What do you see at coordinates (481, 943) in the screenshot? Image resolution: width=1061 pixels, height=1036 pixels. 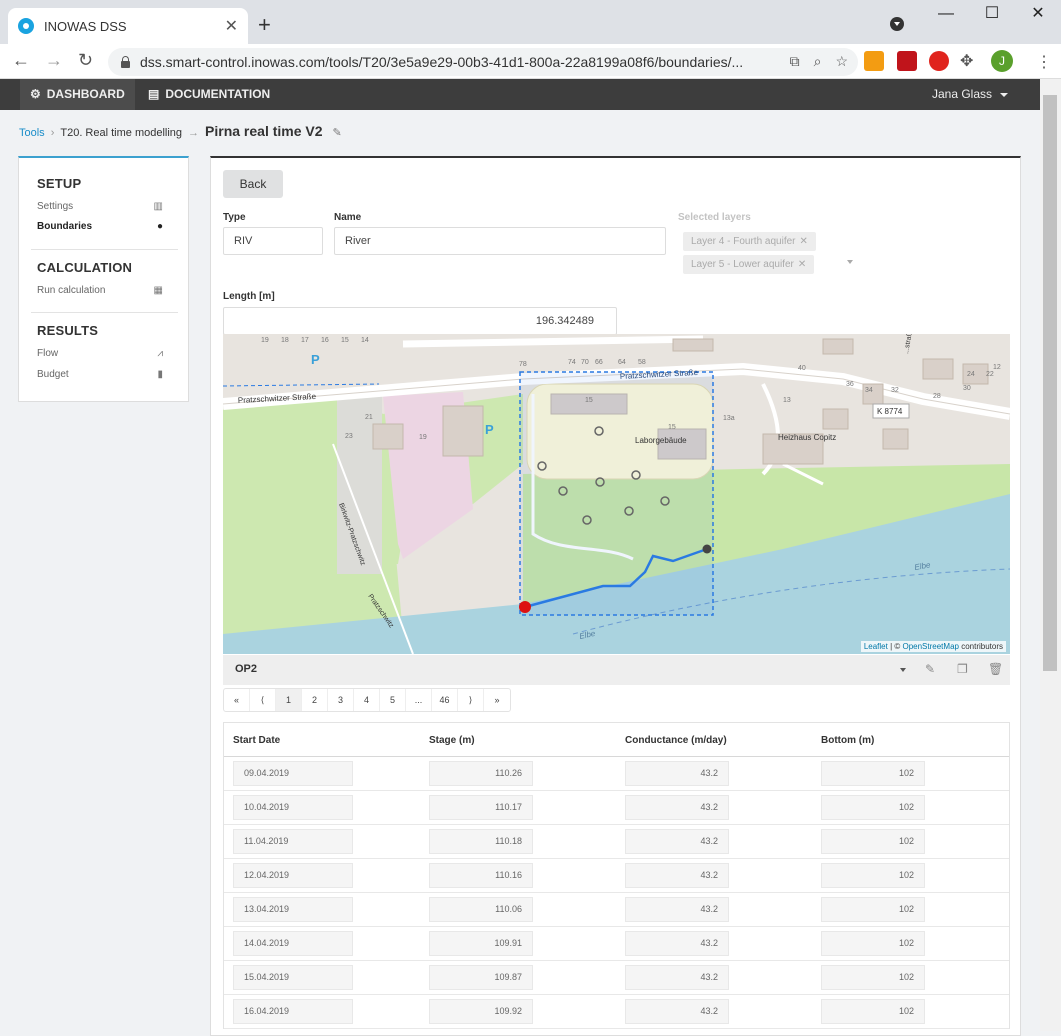 I see `stage-input: 109.91` at bounding box center [481, 943].